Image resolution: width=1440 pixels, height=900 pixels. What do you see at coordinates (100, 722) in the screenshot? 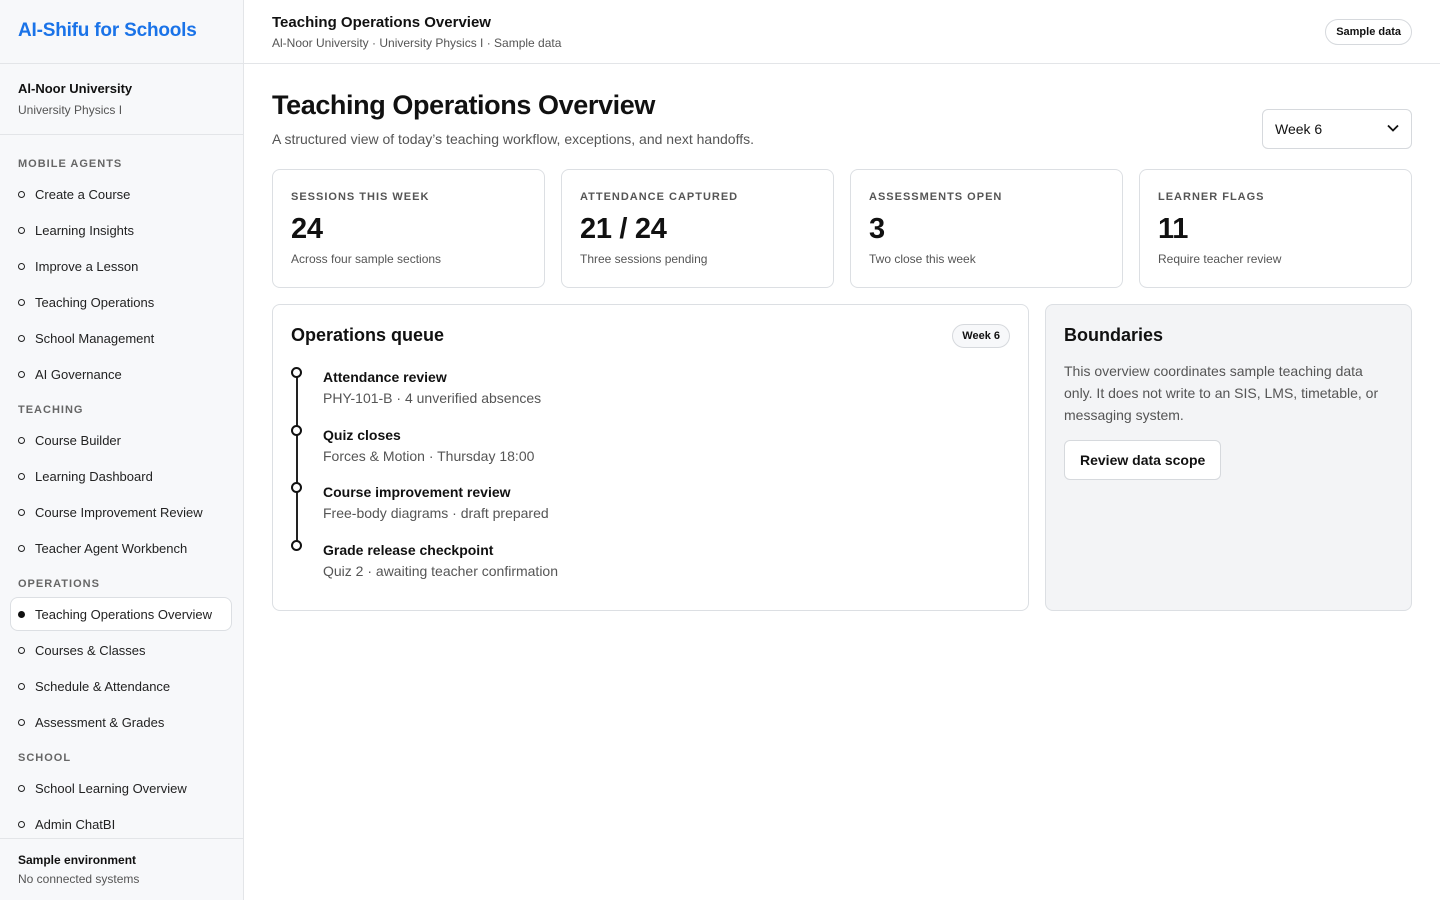
I see `sidebar-item-label: Assessment & Grades` at bounding box center [100, 722].